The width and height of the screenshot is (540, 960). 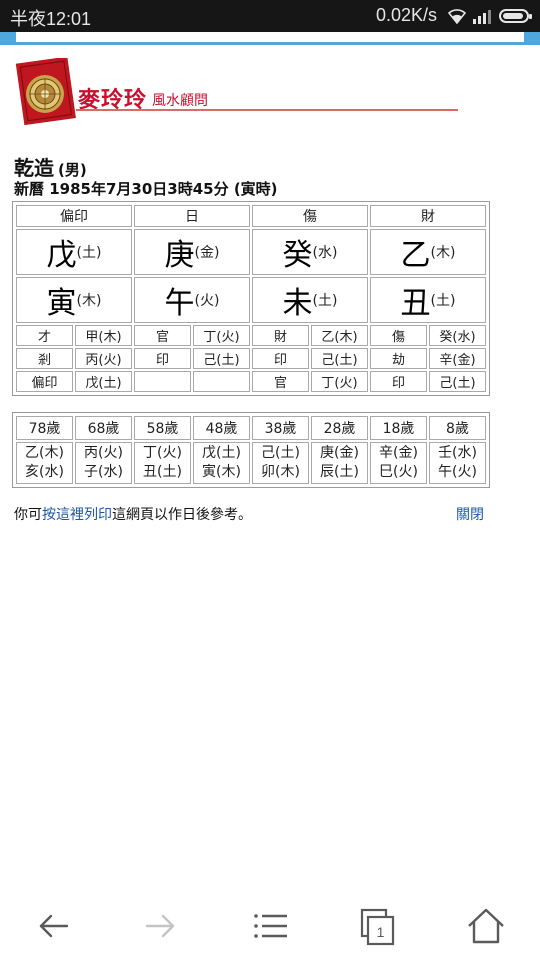 What do you see at coordinates (53, 926) in the screenshot?
I see `back-icon` at bounding box center [53, 926].